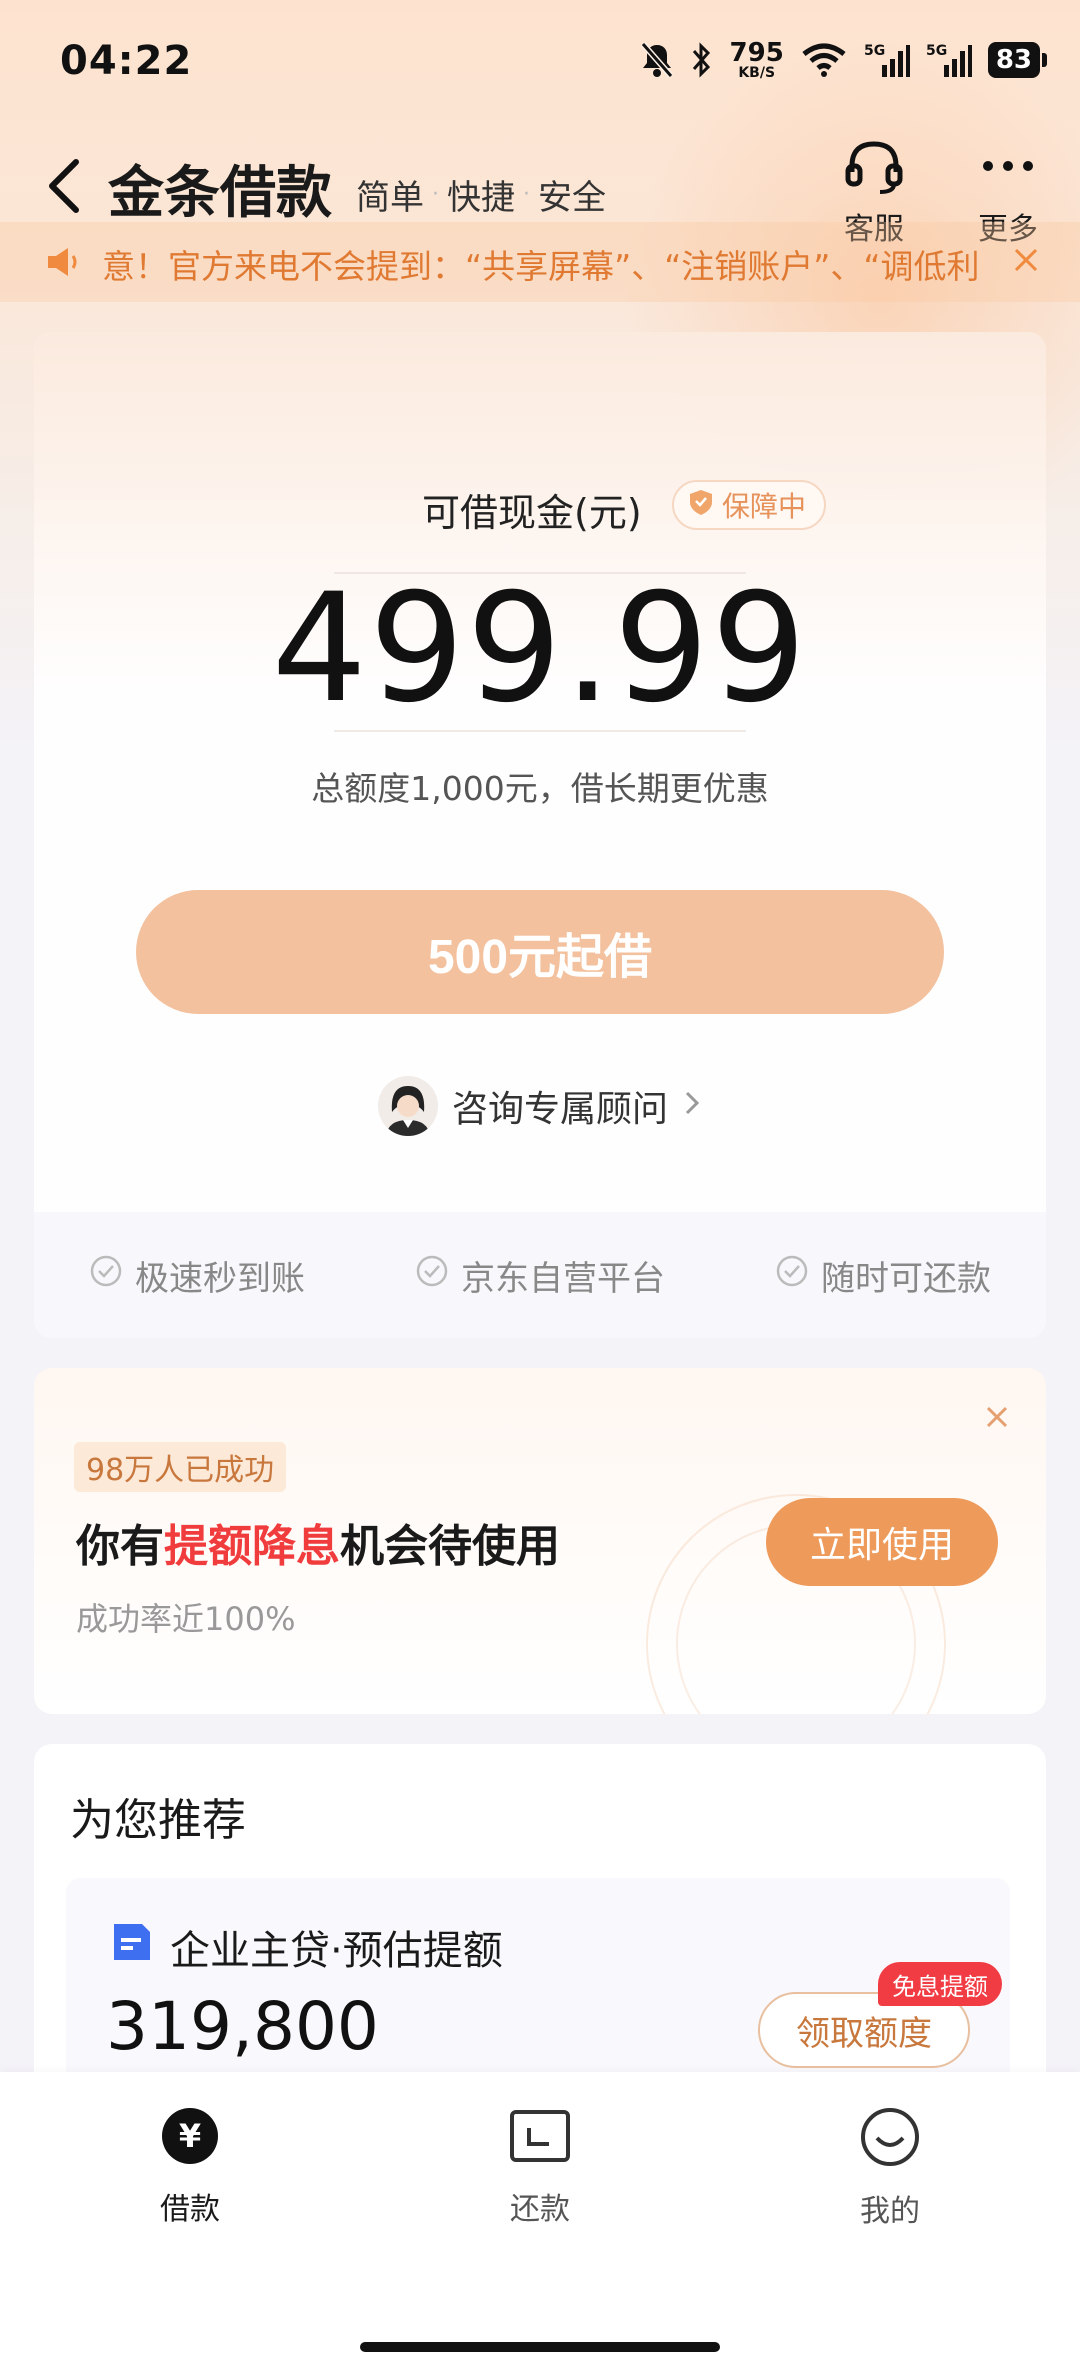 The height and width of the screenshot is (2376, 1080). I want to click on guard-badge: 保障中, so click(749, 505).